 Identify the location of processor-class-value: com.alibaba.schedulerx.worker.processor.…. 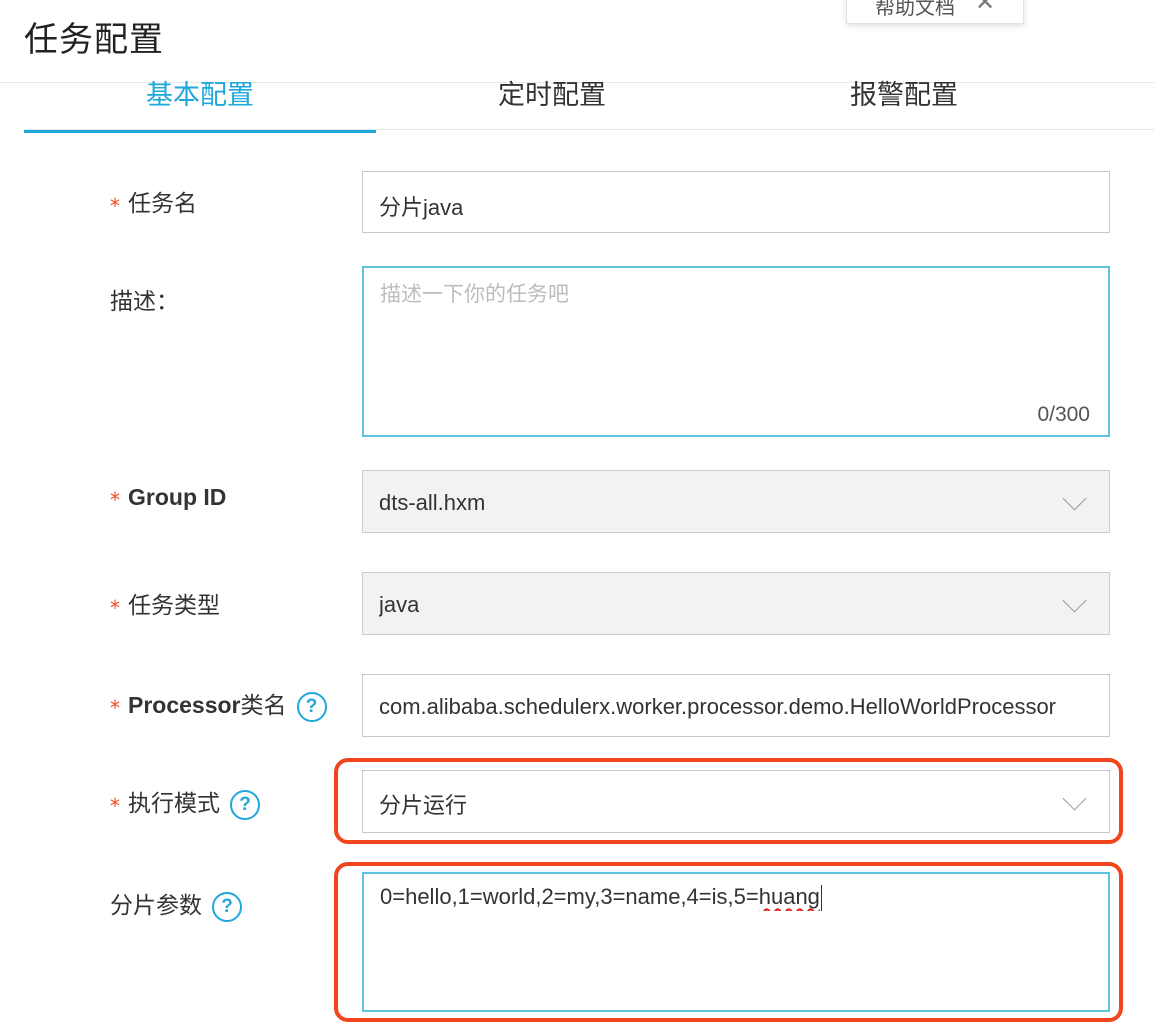
(718, 706).